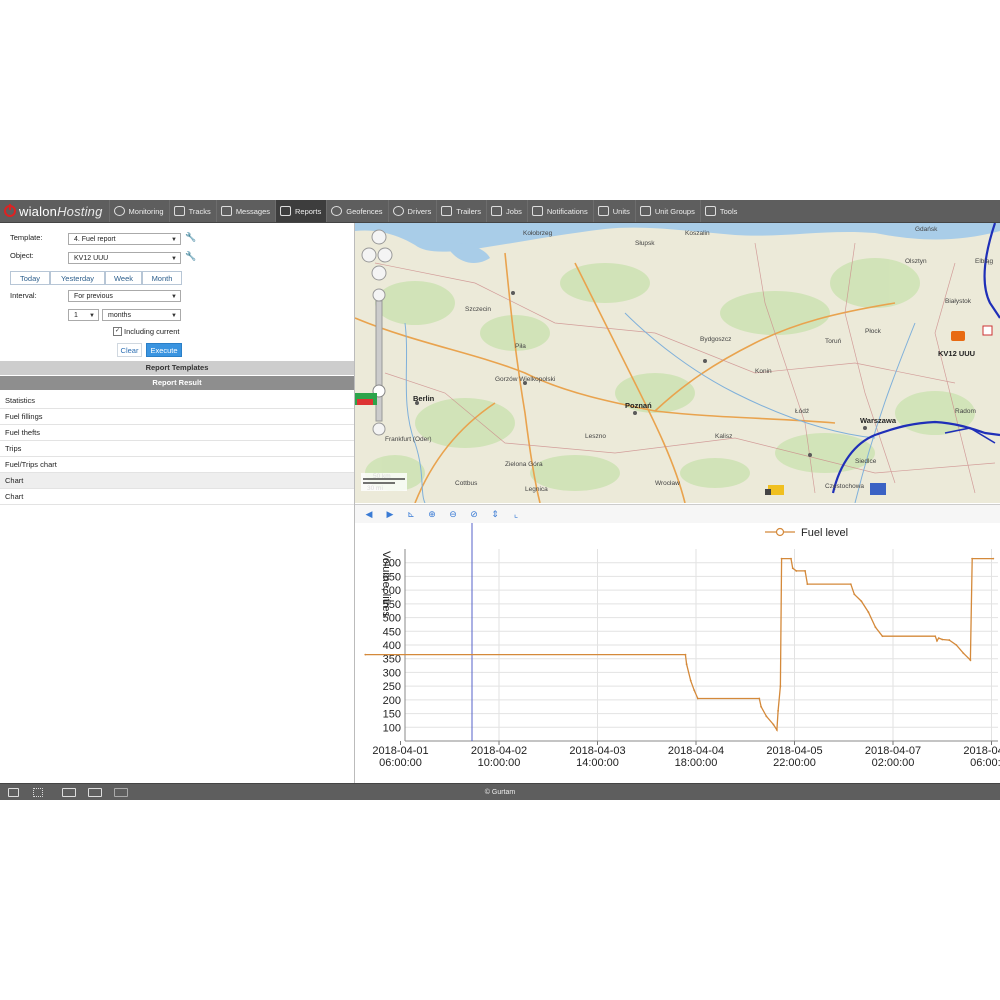  Describe the element at coordinates (177, 465) in the screenshot. I see `report-result-item: Fuel/Trips chart` at that location.